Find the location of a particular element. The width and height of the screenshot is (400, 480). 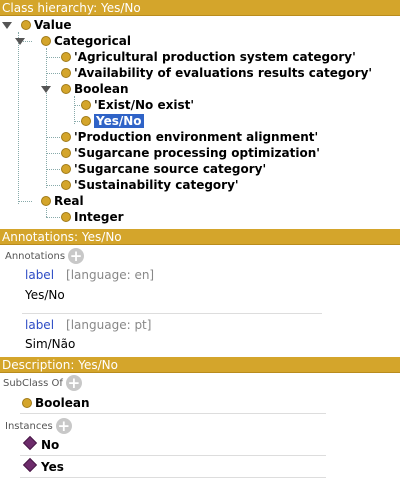

instance-item: No is located at coordinates (41, 444).